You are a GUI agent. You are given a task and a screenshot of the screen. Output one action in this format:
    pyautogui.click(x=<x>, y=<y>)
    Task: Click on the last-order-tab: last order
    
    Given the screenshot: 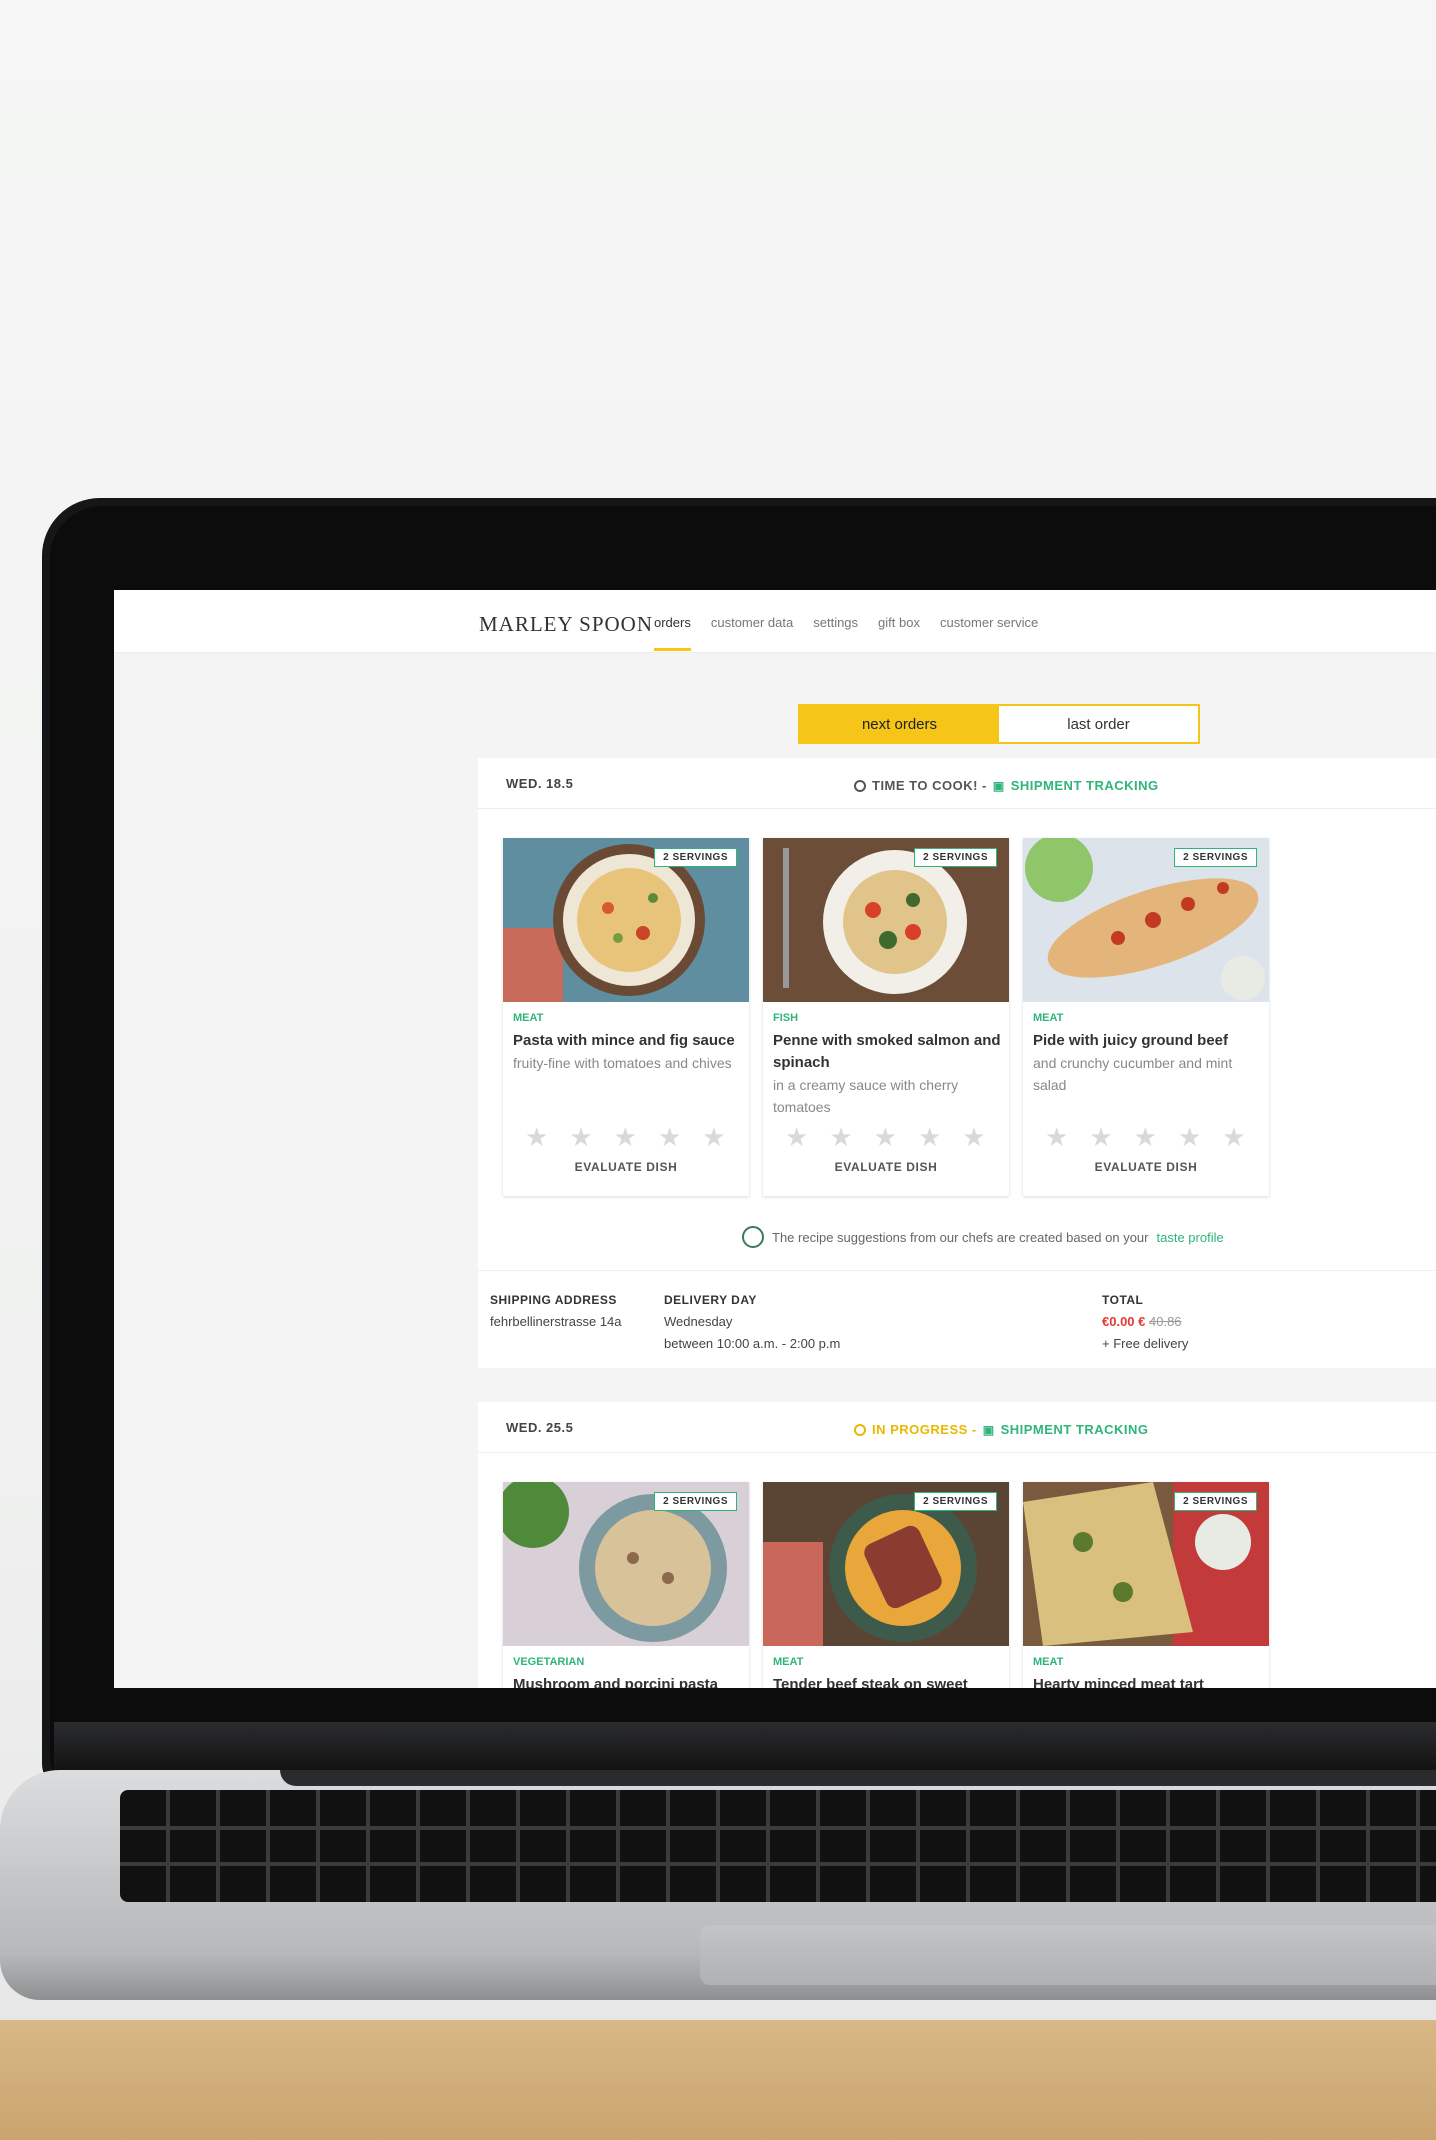 What is the action you would take?
    pyautogui.click(x=1098, y=724)
    